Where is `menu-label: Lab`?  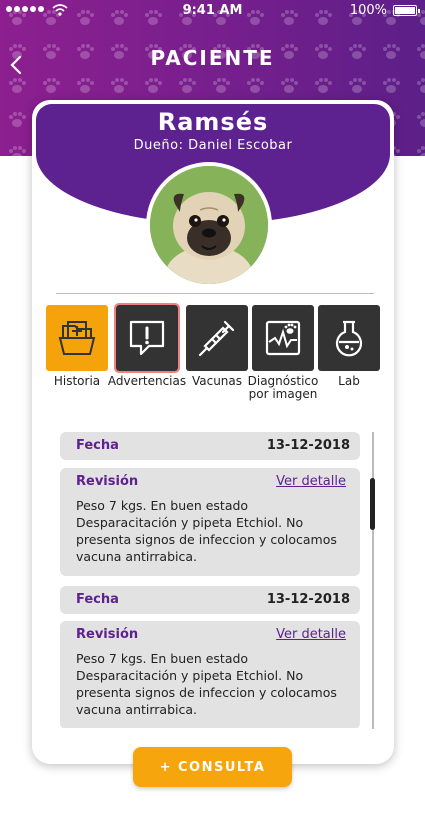
menu-label: Lab is located at coordinates (349, 381).